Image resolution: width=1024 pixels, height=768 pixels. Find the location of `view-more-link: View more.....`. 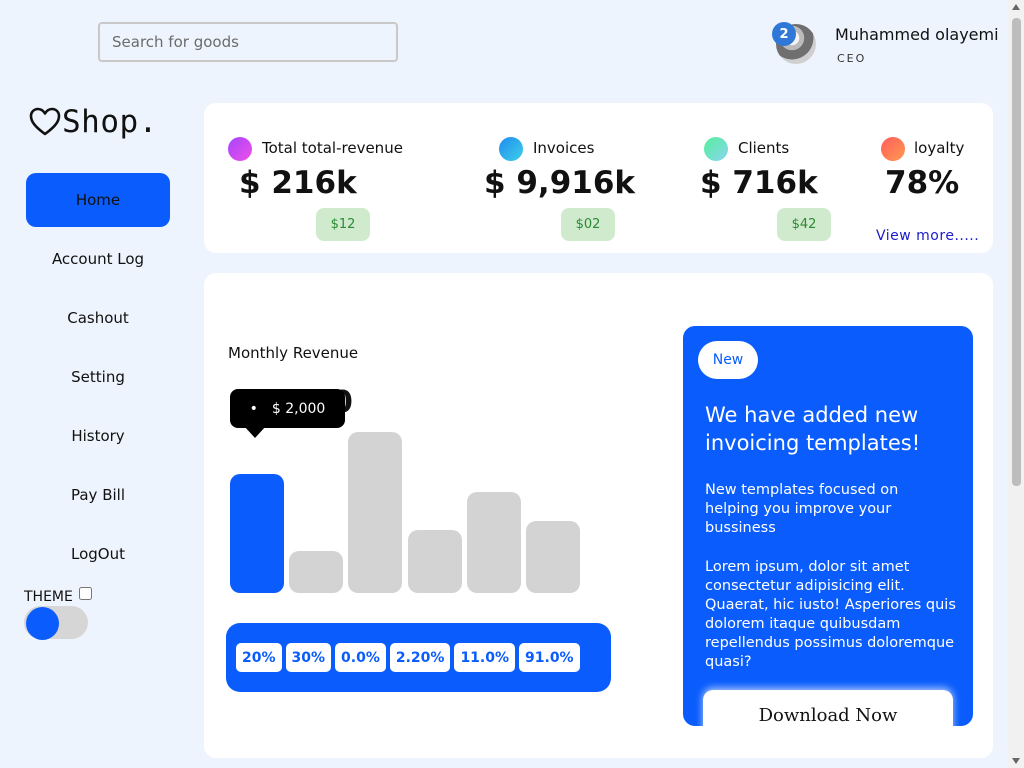

view-more-link: View more..... is located at coordinates (927, 236).